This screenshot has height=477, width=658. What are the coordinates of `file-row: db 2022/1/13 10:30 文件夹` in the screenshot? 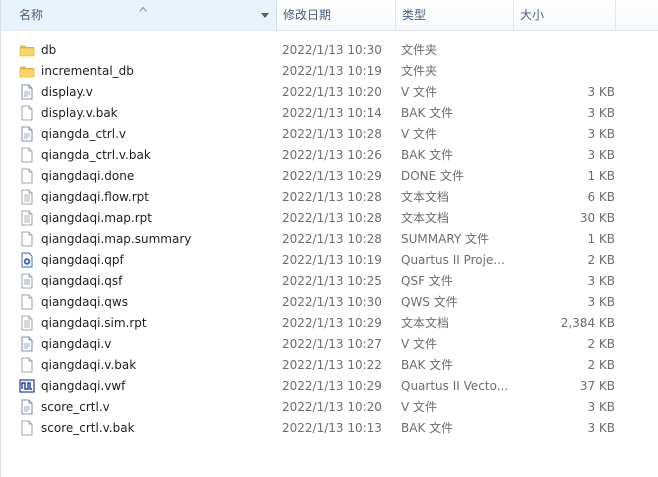 It's located at (329, 50).